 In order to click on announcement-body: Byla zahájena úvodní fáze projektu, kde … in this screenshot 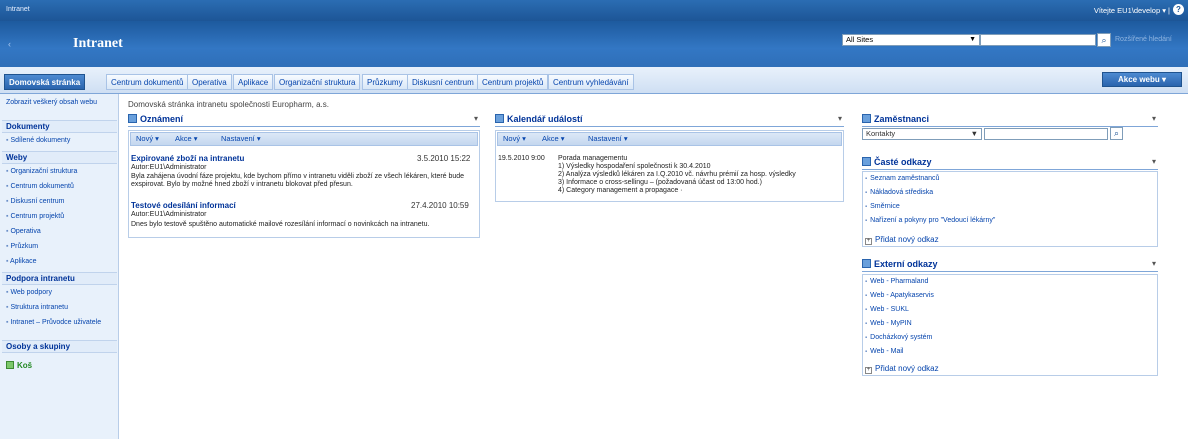, I will do `click(298, 180)`.